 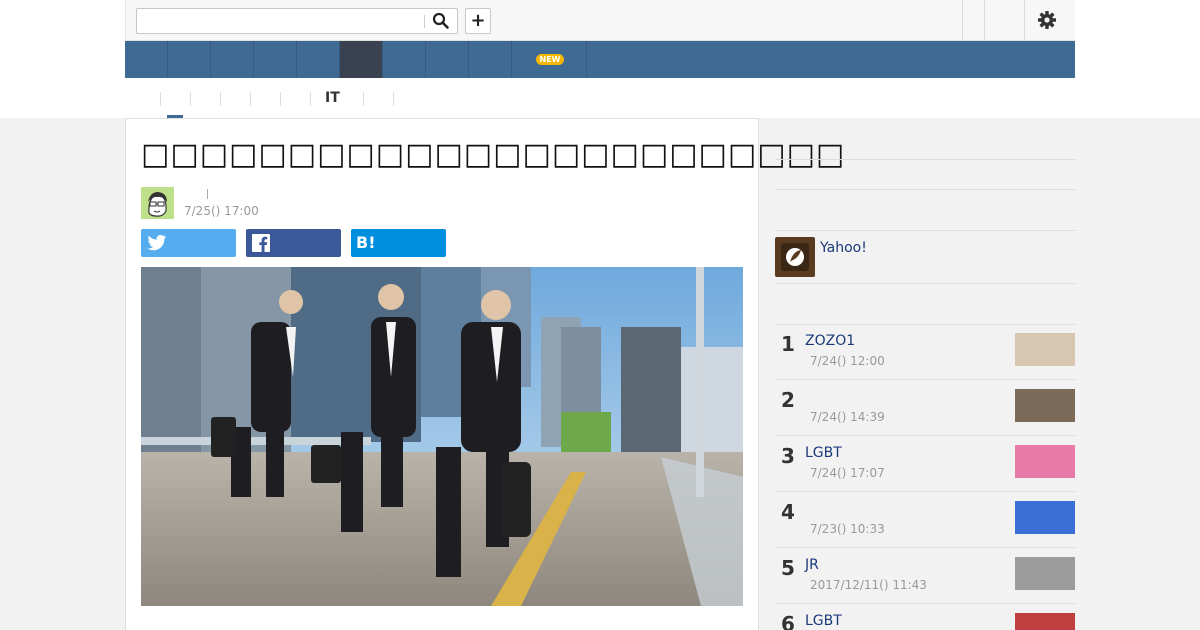 I want to click on ranking-item: 2 7/24() 14:39, so click(x=925, y=408).